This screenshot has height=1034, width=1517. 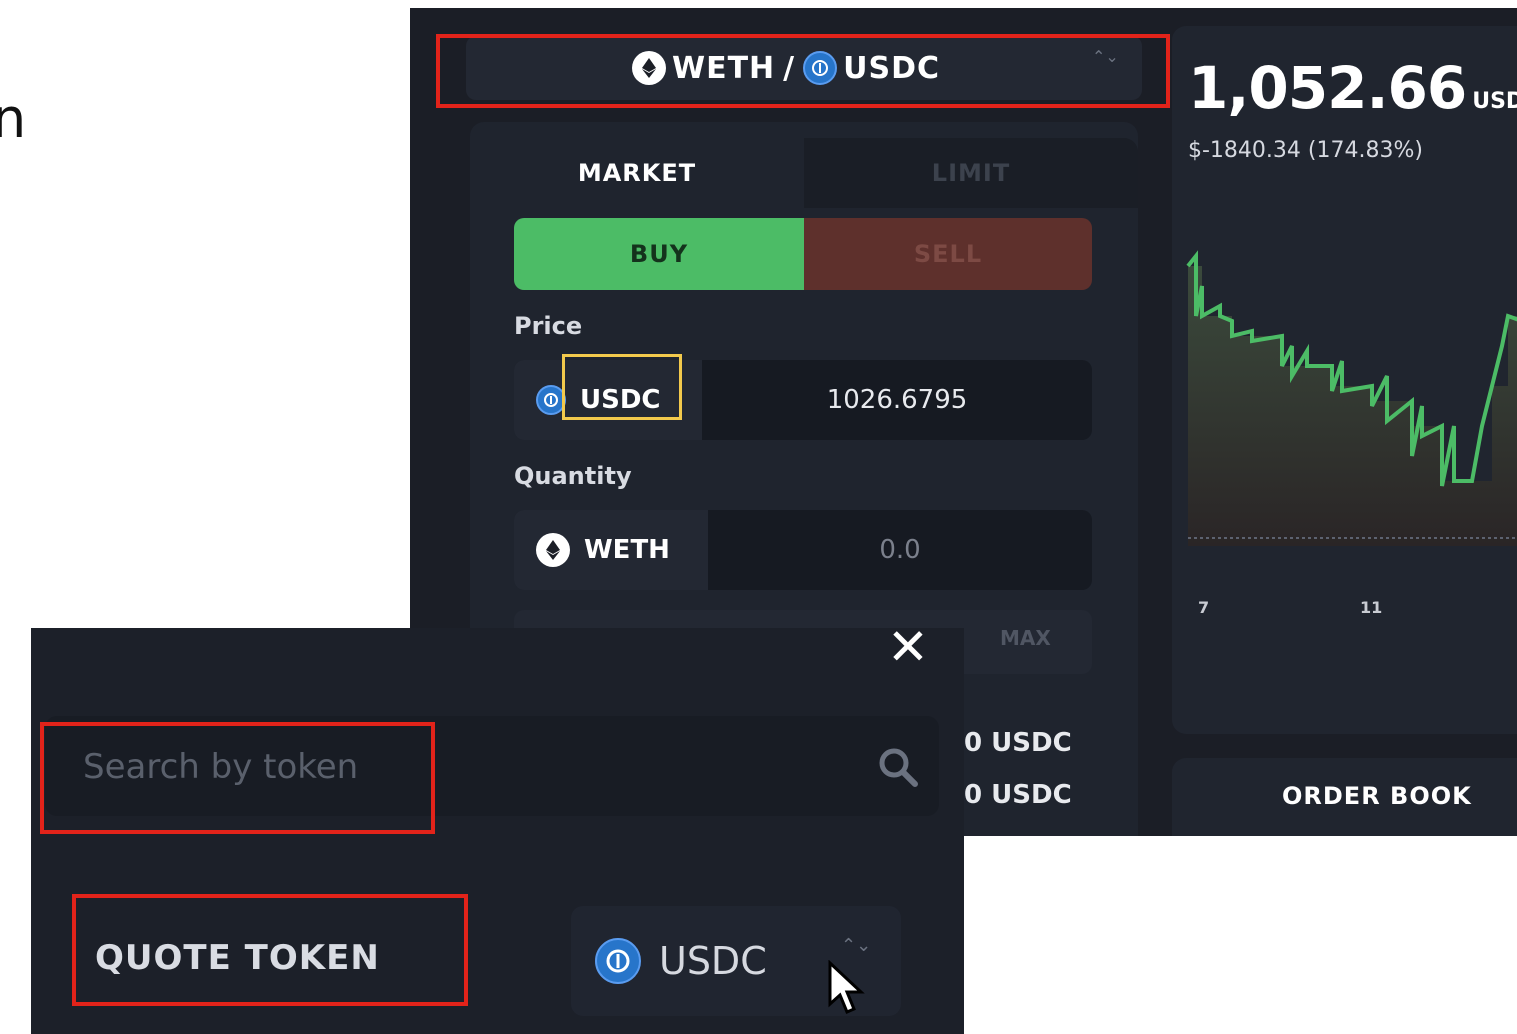 I want to click on price-label: Price, so click(x=548, y=326).